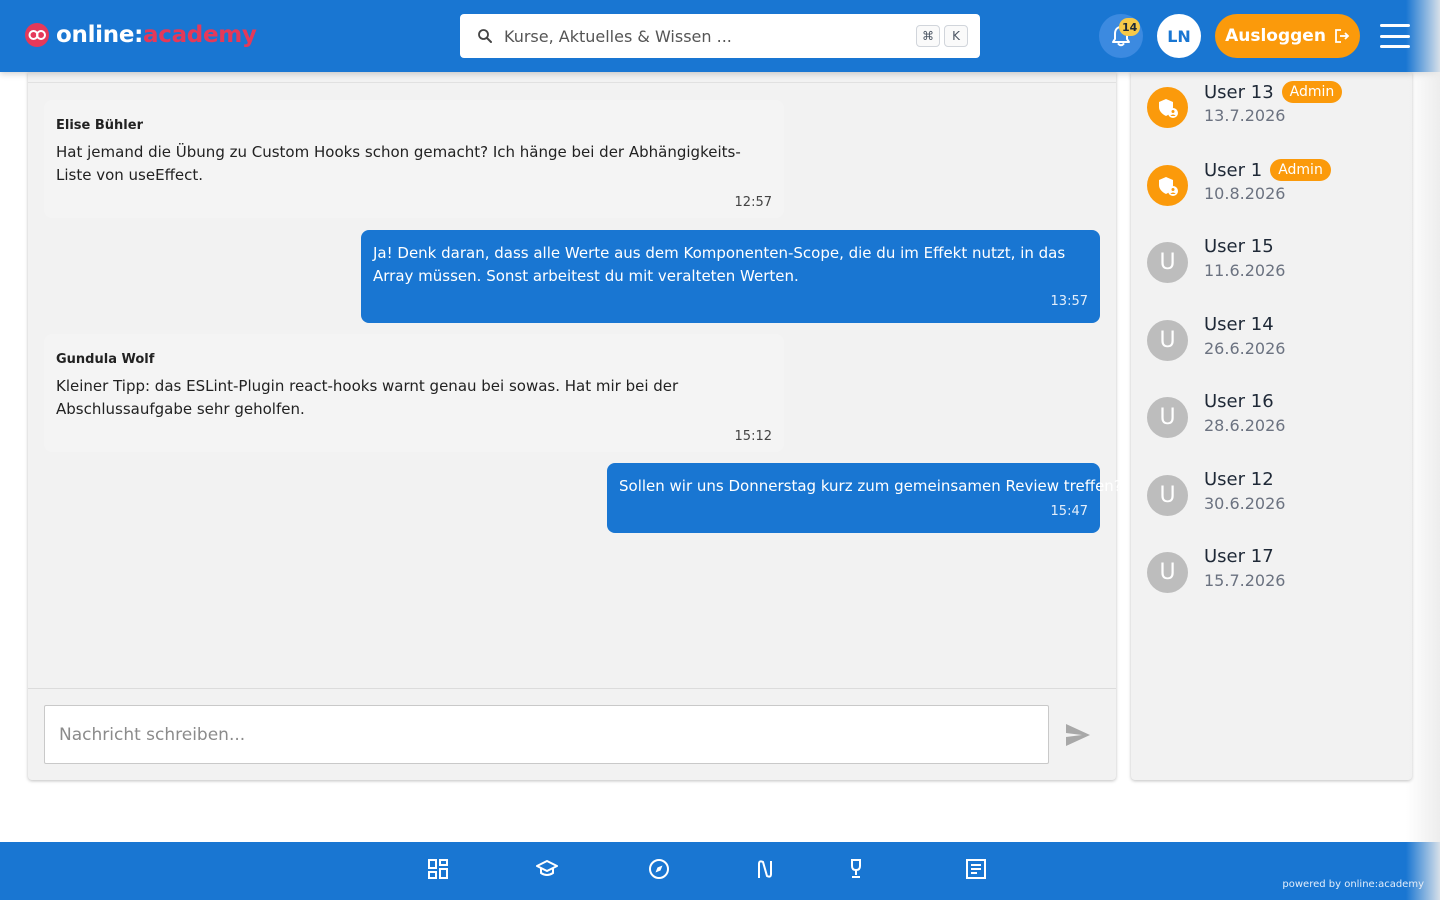 The image size is (1440, 900). I want to click on member-date: 15.7.2026, so click(1245, 580).